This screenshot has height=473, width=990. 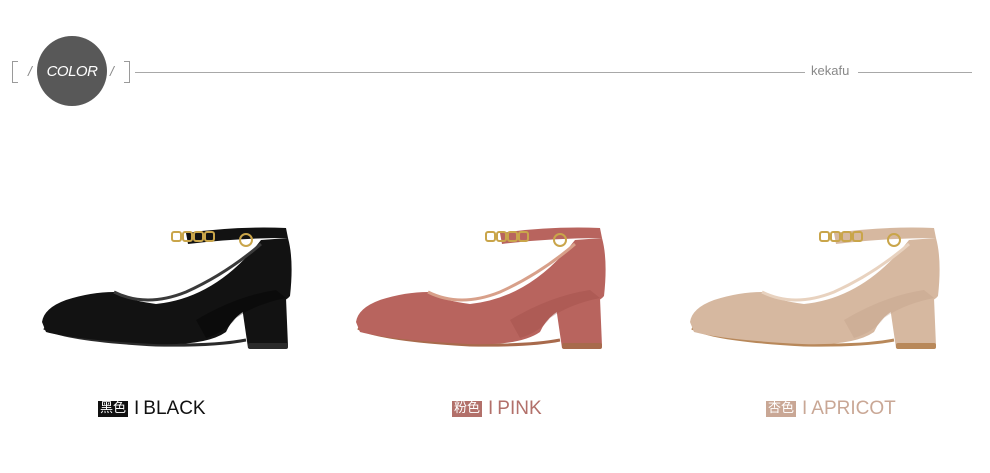 I want to click on color-badge-label: COLOR, so click(x=72, y=71).